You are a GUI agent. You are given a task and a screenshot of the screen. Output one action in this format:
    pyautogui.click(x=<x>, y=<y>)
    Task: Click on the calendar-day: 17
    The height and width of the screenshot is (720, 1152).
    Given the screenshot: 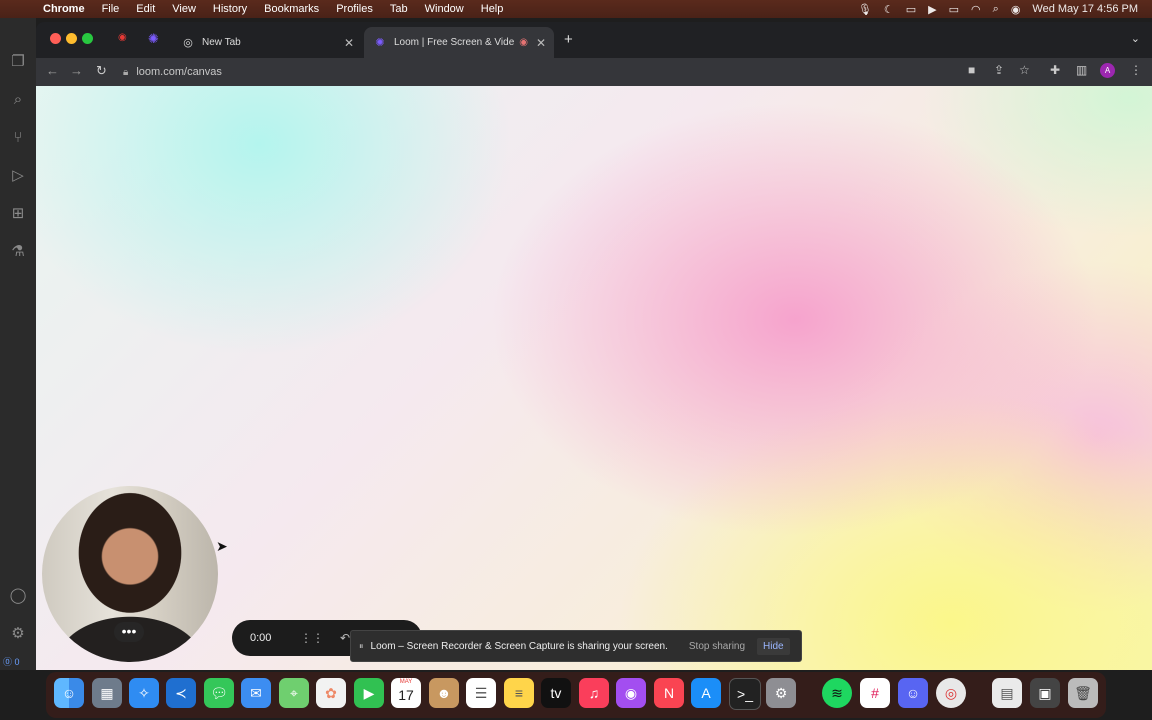 What is the action you would take?
    pyautogui.click(x=406, y=695)
    